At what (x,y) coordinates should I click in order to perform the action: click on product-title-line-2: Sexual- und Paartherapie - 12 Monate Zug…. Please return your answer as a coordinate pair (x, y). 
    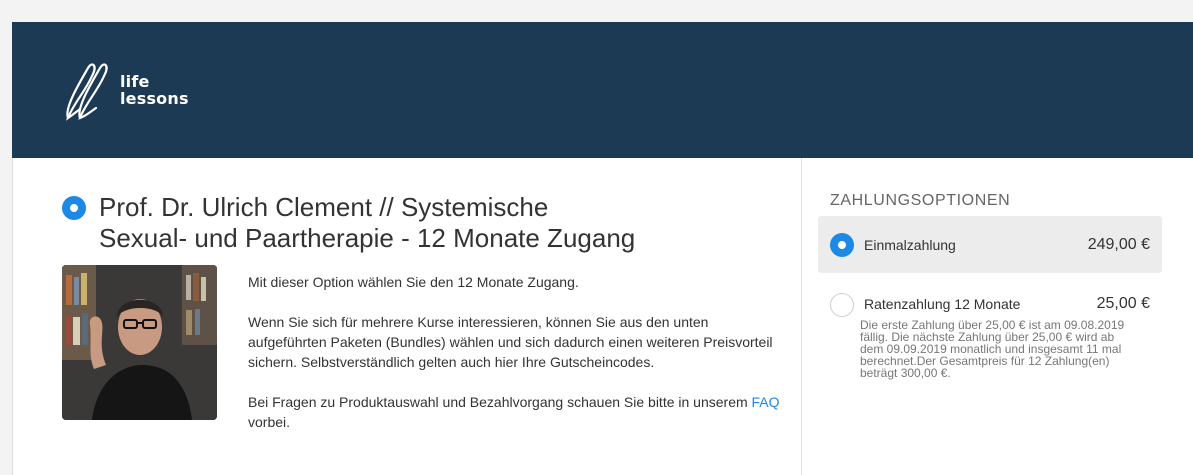
    Looking at the image, I should click on (367, 238).